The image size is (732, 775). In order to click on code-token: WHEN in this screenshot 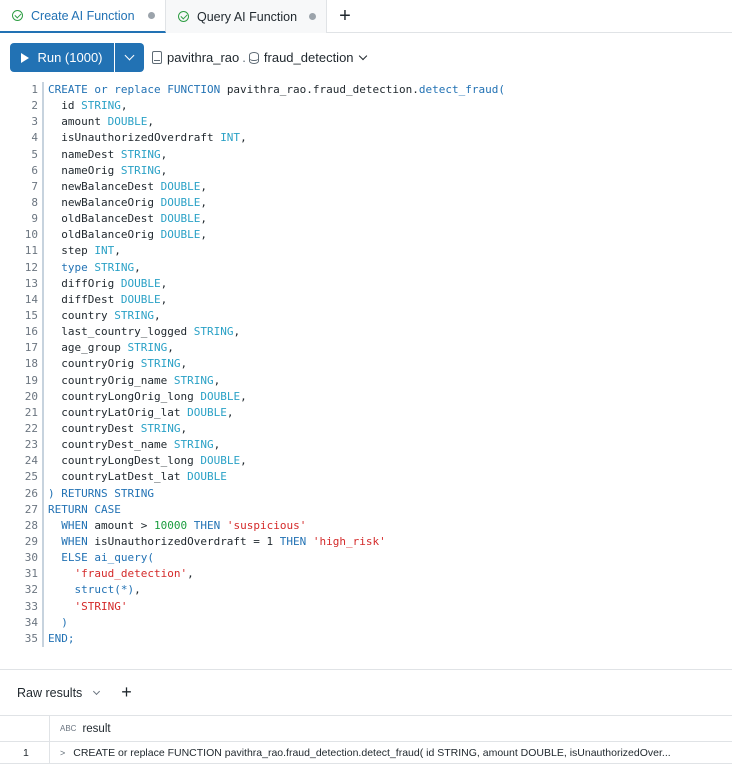, I will do `click(71, 541)`.